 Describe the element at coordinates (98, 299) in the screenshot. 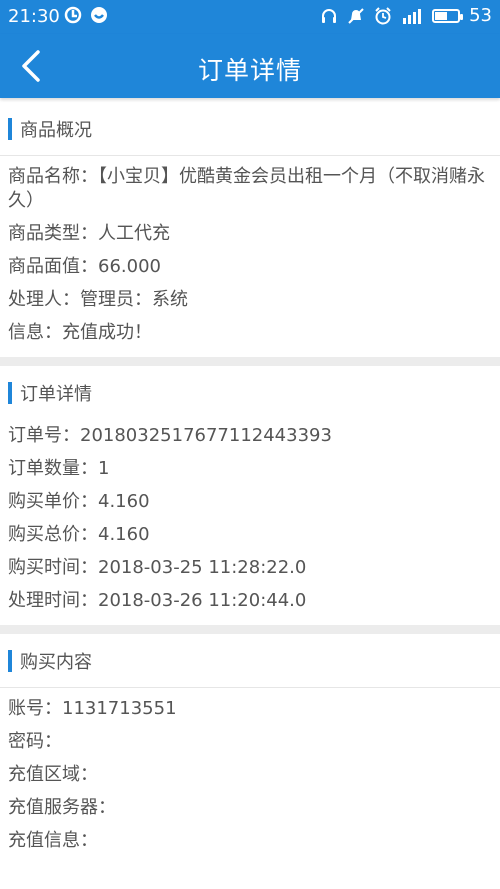

I see `handler-row: 处理人：管理员：系统` at that location.